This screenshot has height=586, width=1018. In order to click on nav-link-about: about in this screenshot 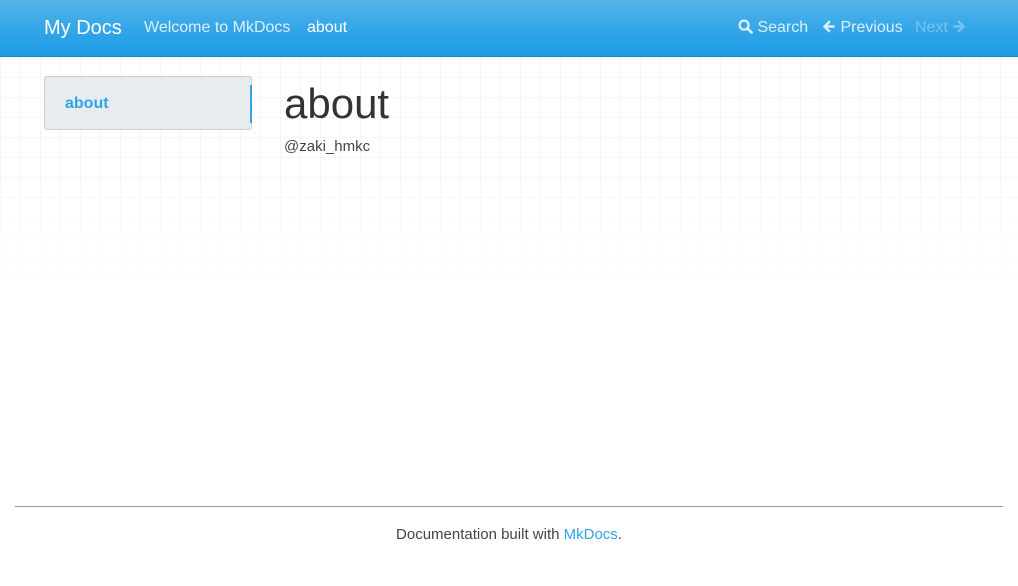, I will do `click(327, 28)`.